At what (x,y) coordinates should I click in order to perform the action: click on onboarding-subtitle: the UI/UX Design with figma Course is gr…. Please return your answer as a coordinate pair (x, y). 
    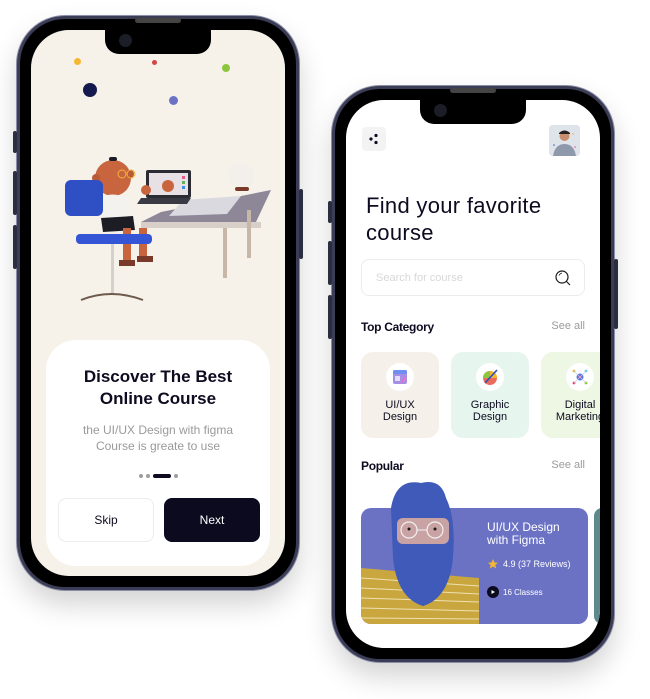
    Looking at the image, I should click on (158, 438).